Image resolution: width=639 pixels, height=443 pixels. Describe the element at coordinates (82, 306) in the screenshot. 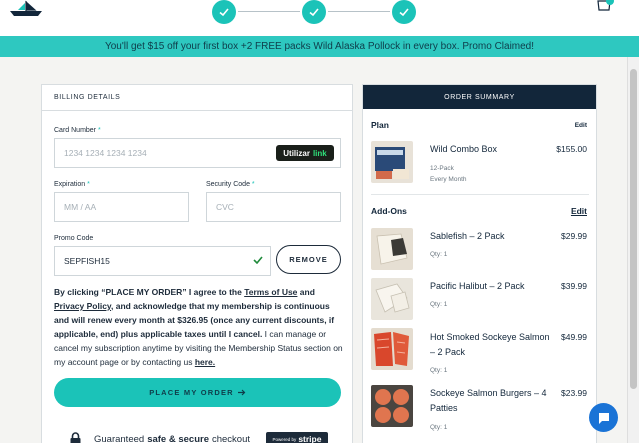

I see `privacy-policy-link: Privacy Policy` at that location.